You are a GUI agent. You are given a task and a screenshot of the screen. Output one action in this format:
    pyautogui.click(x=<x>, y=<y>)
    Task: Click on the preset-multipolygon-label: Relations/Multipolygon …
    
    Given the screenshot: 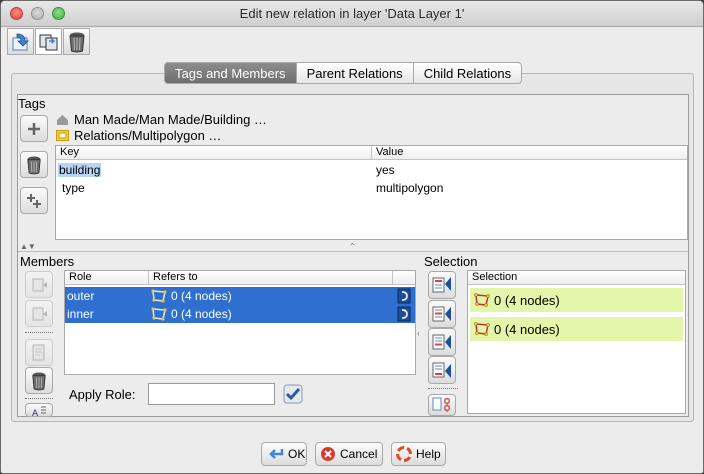 What is the action you would take?
    pyautogui.click(x=148, y=135)
    